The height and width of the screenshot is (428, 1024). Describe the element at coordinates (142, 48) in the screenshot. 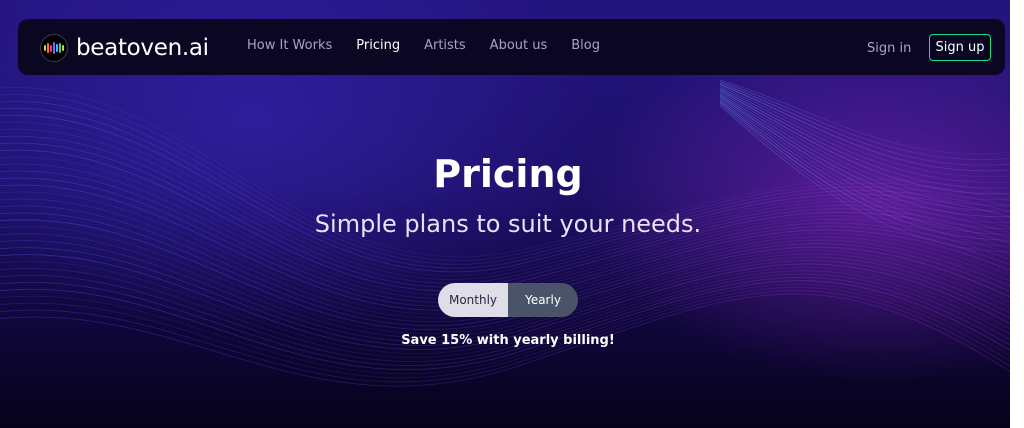

I see `brand-name: beatoven.ai` at that location.